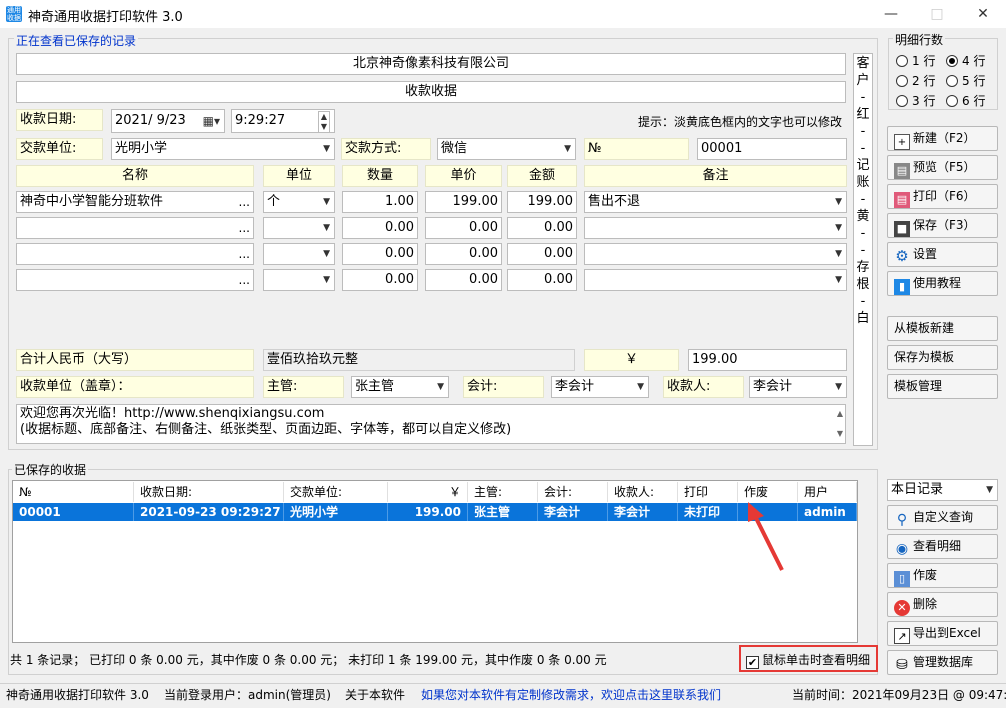  What do you see at coordinates (463, 176) in the screenshot?
I see `col-price: 单价` at bounding box center [463, 176].